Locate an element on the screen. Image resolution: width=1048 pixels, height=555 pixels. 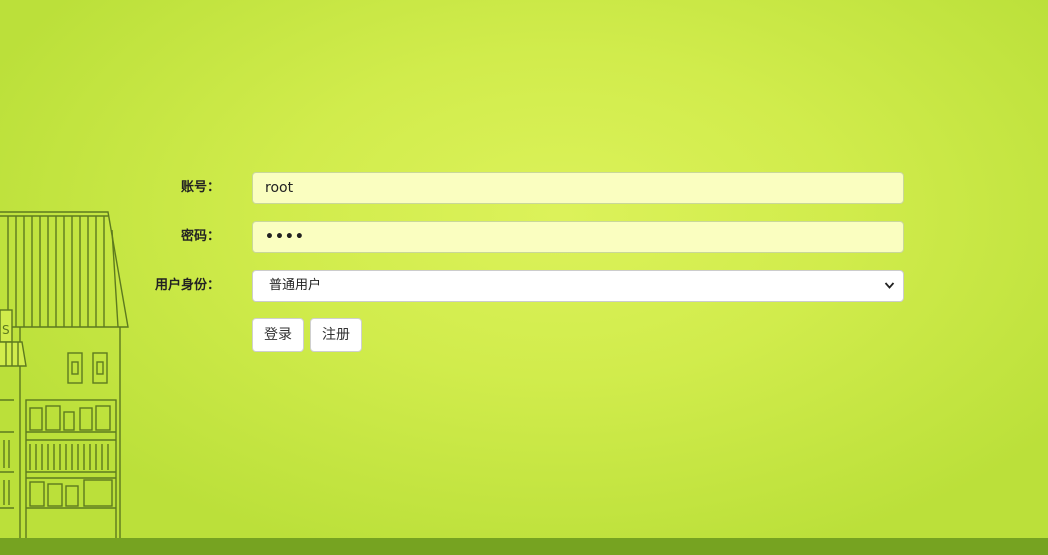
role-selected-value: 普通用户 is located at coordinates (295, 285).